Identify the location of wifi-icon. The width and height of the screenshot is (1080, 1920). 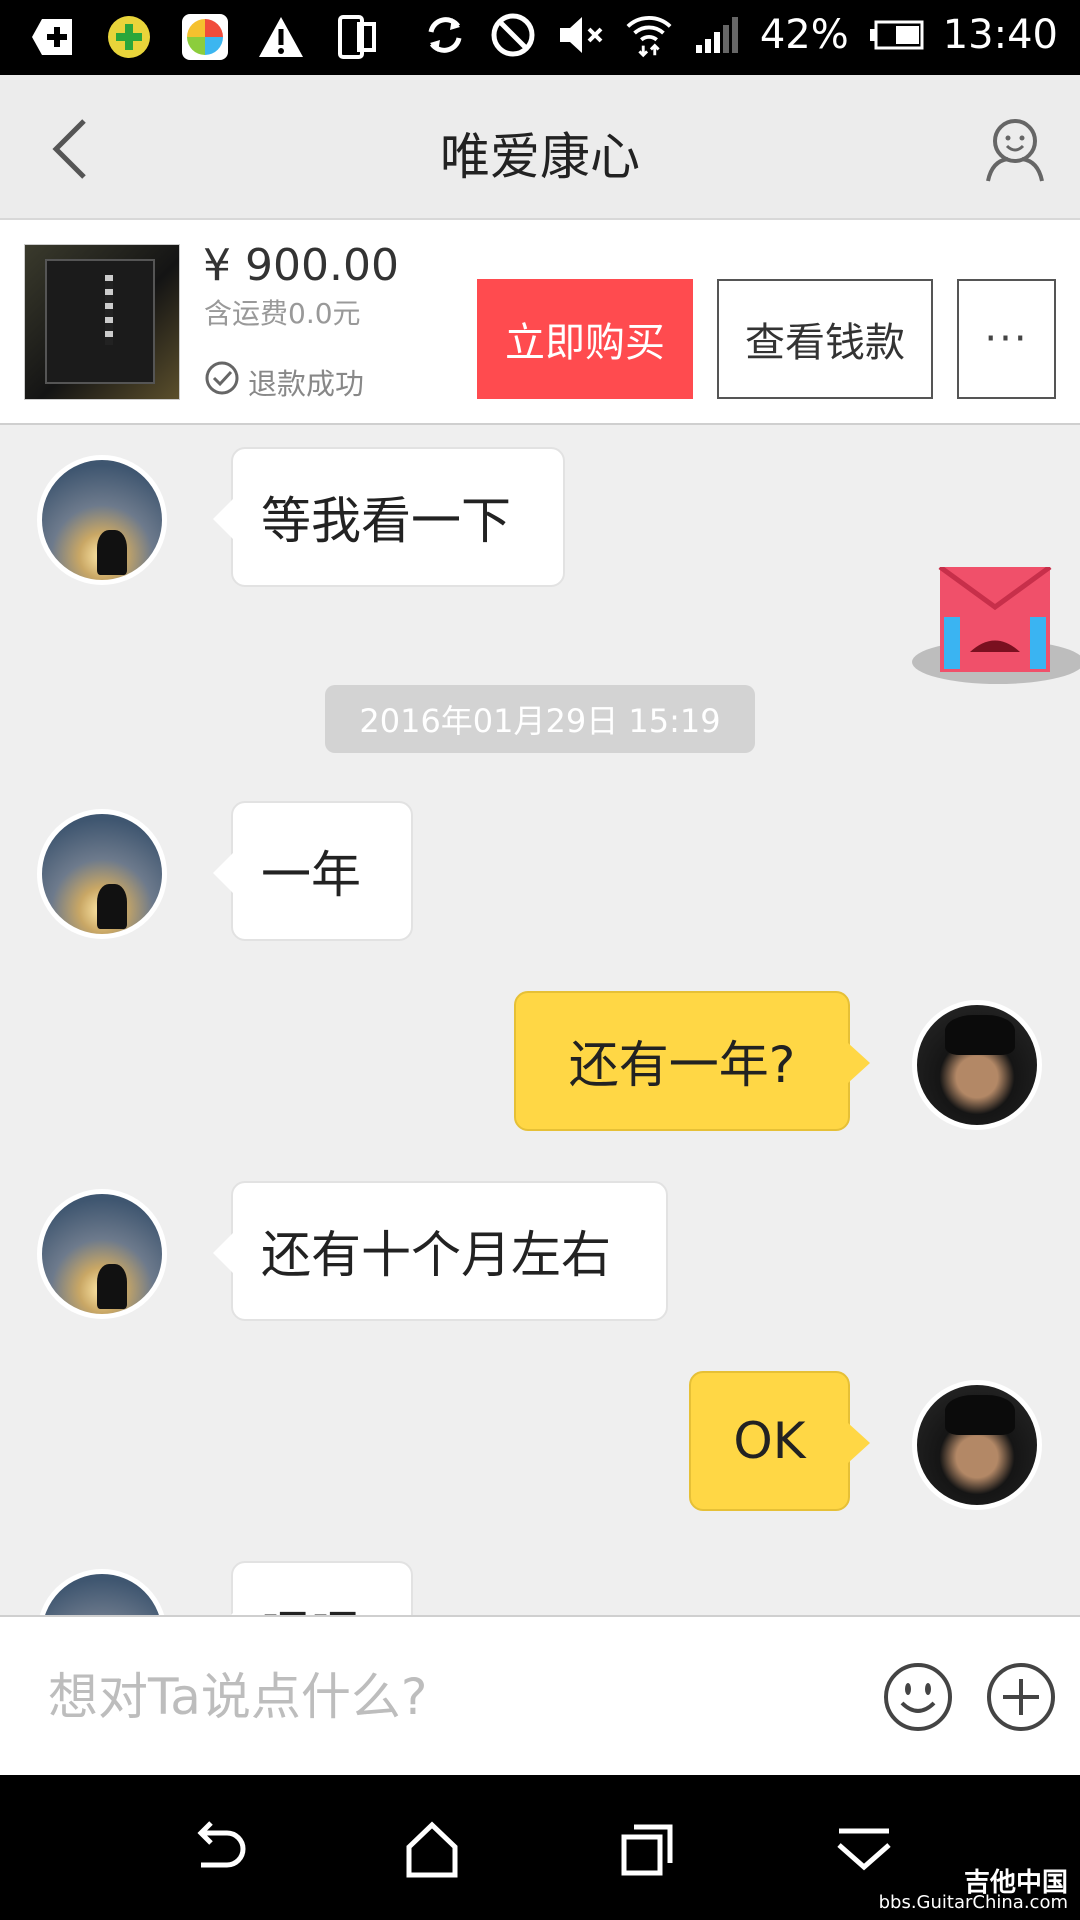
(649, 35).